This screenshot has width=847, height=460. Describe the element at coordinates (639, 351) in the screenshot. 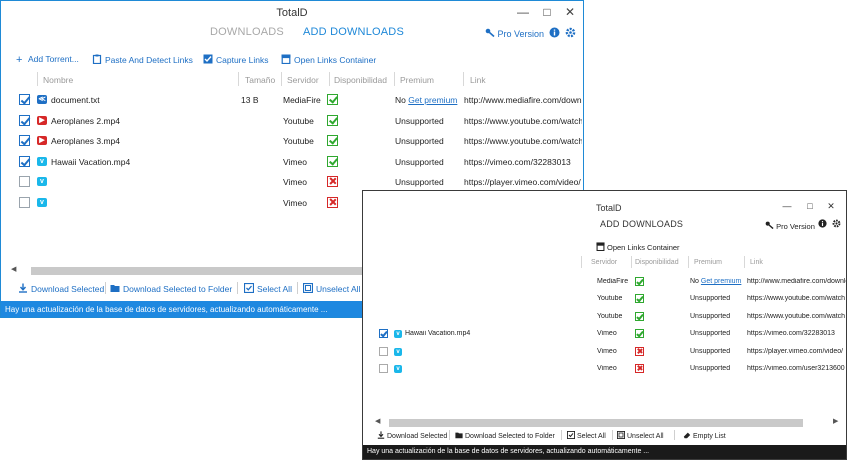

I see `unavailable-x-icon` at that location.